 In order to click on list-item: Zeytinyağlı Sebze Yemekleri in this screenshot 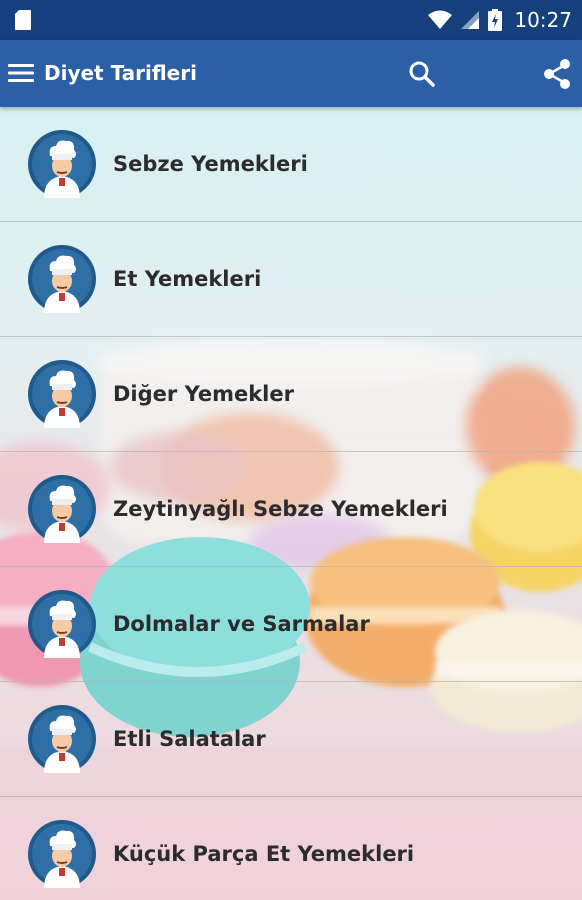, I will do `click(291, 509)`.